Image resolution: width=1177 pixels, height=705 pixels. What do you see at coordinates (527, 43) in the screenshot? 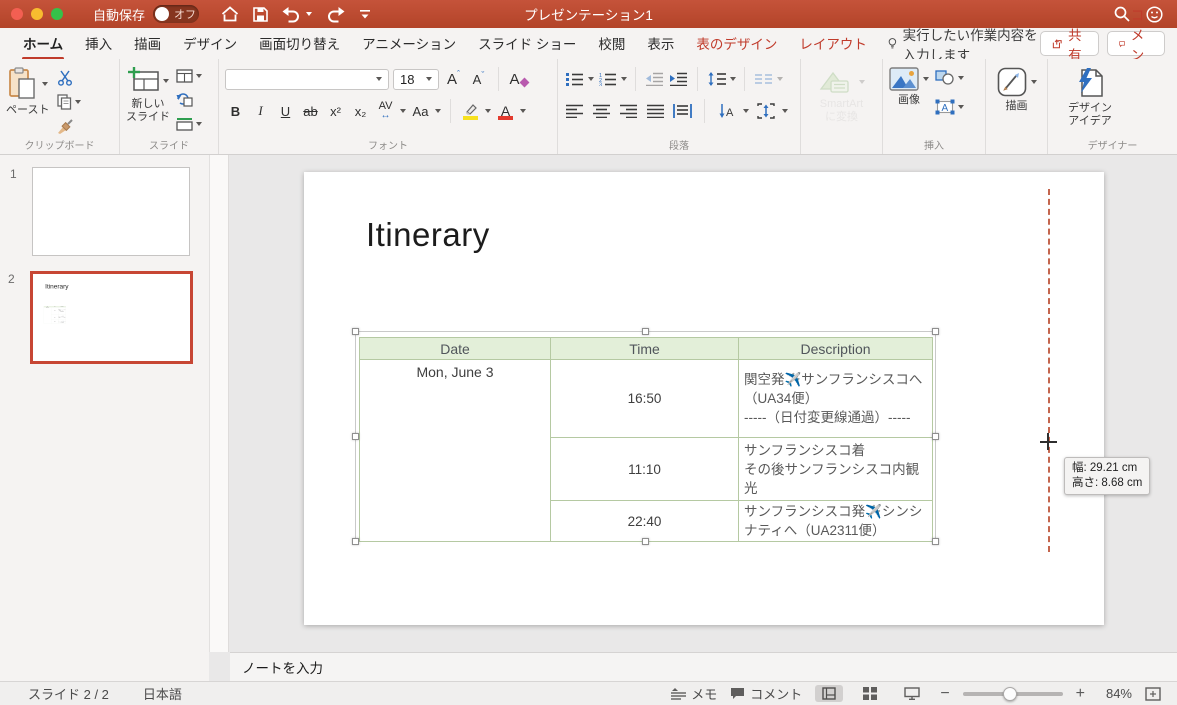
I see `tab-slideshow: スライド ショー` at bounding box center [527, 43].